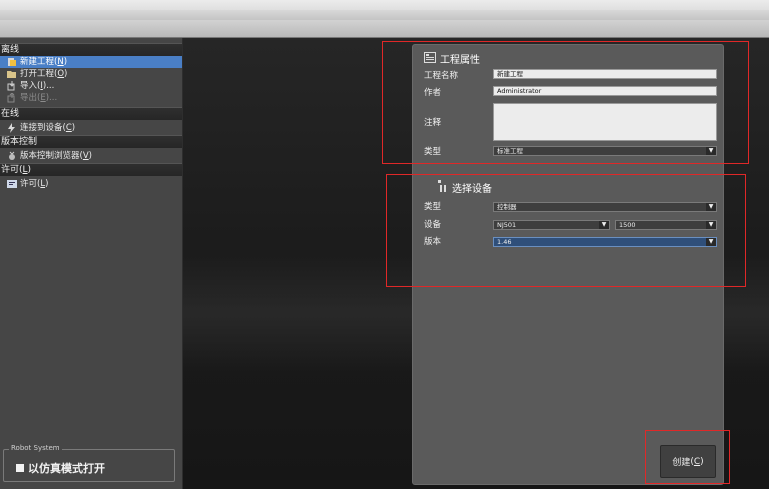 This screenshot has height=489, width=769. I want to click on open-project-label: 打开工程(O), so click(44, 74).